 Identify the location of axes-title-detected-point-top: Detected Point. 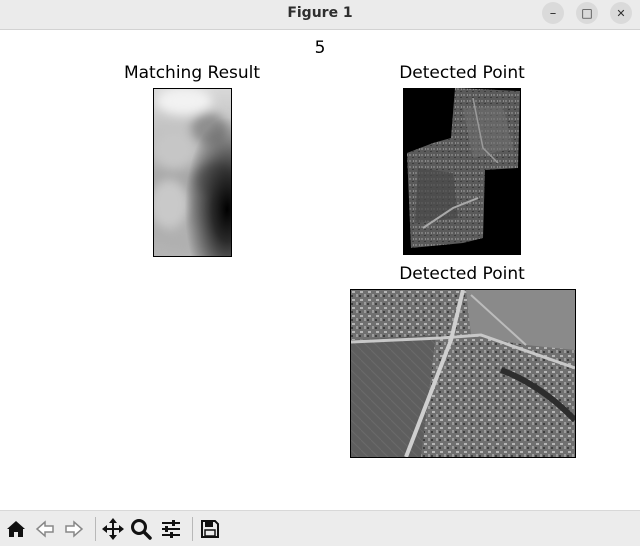
(462, 73).